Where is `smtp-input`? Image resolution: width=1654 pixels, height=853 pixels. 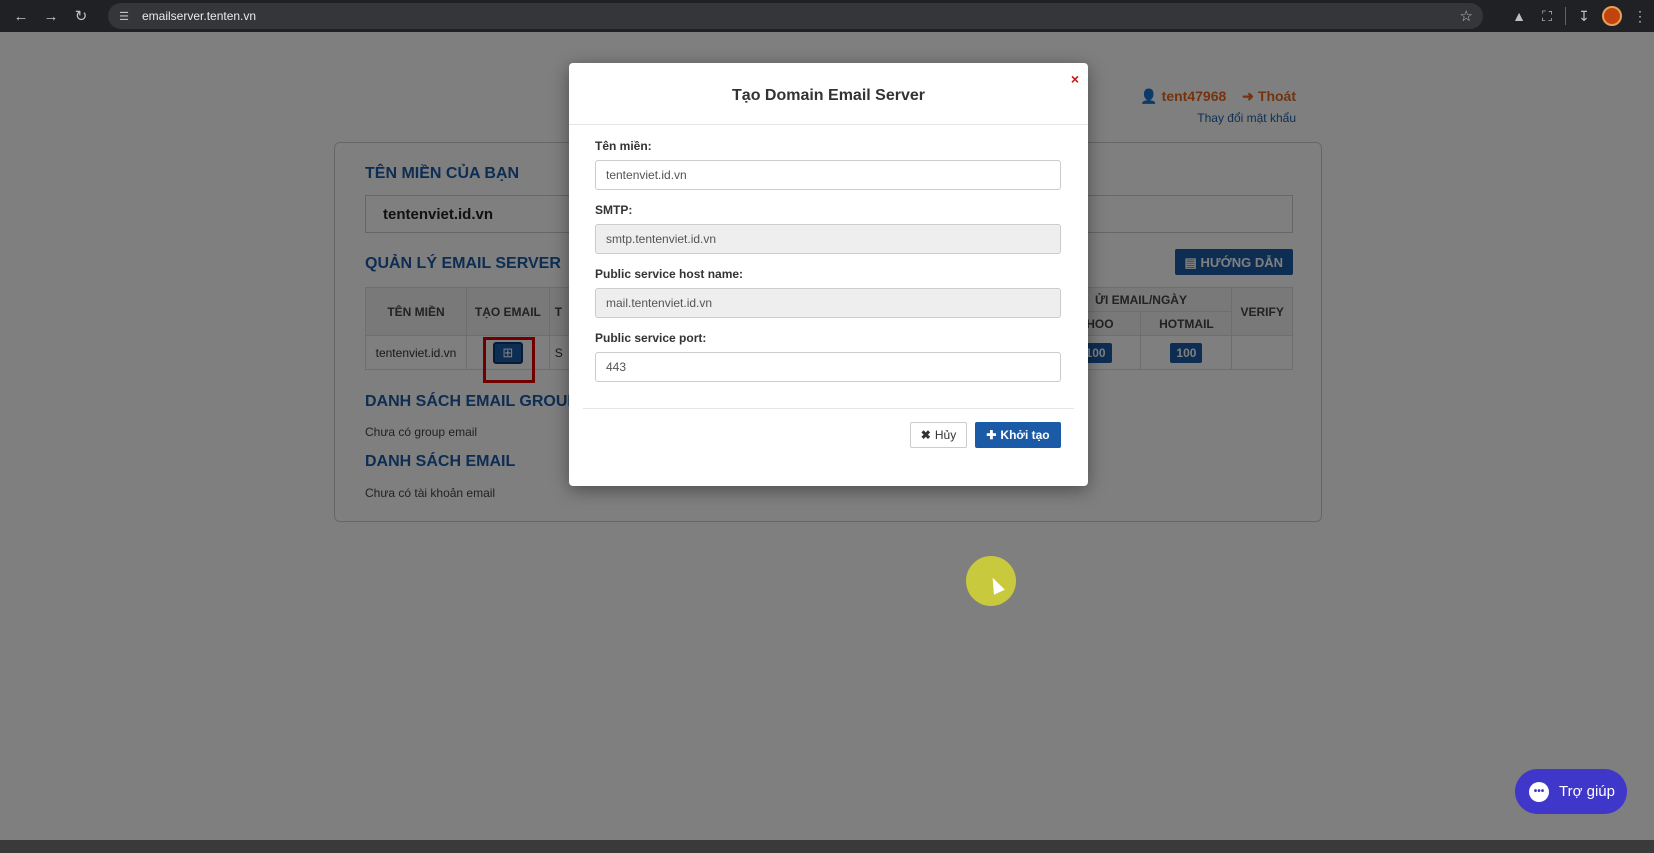
smtp-input is located at coordinates (828, 239).